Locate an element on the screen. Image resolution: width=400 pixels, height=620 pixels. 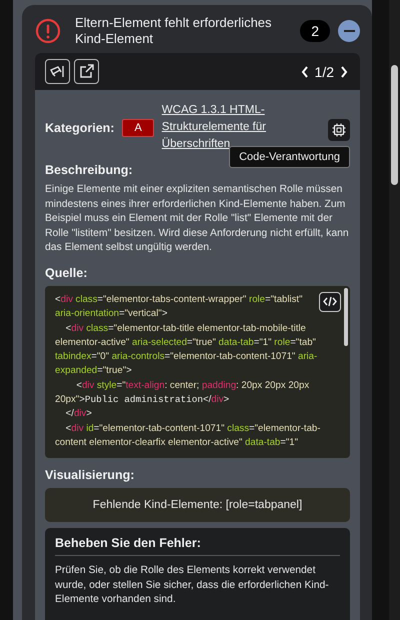
code-line: 20px">Public administration</div> is located at coordinates (142, 400).